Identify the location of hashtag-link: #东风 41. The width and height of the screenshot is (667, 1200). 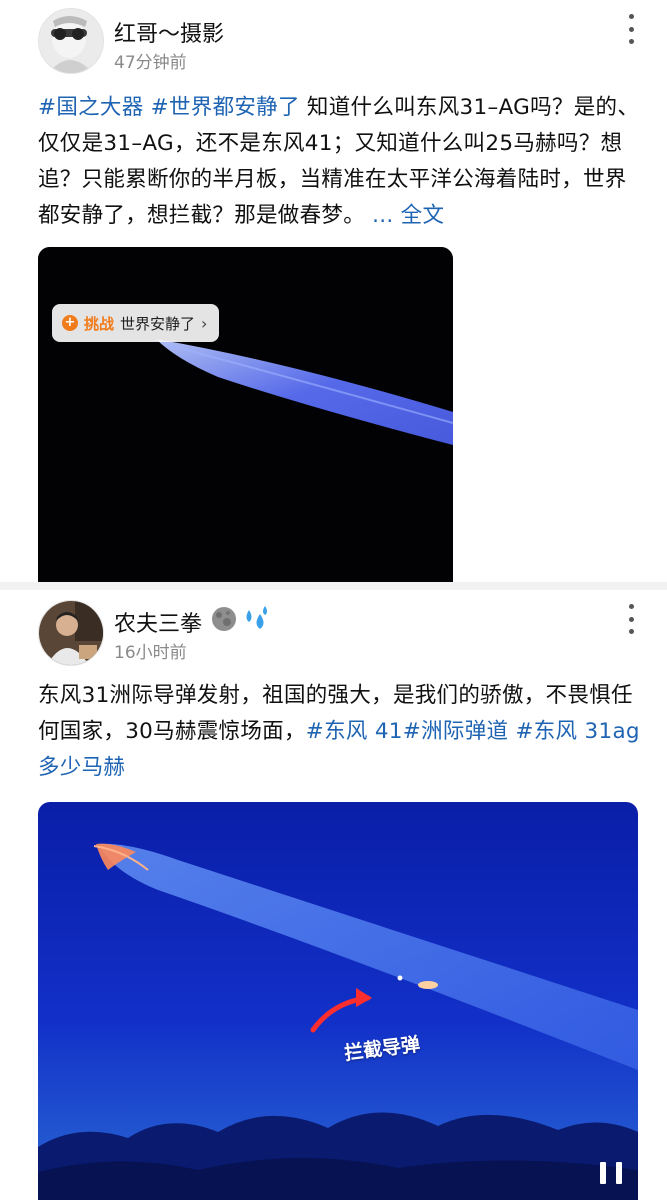
(354, 731).